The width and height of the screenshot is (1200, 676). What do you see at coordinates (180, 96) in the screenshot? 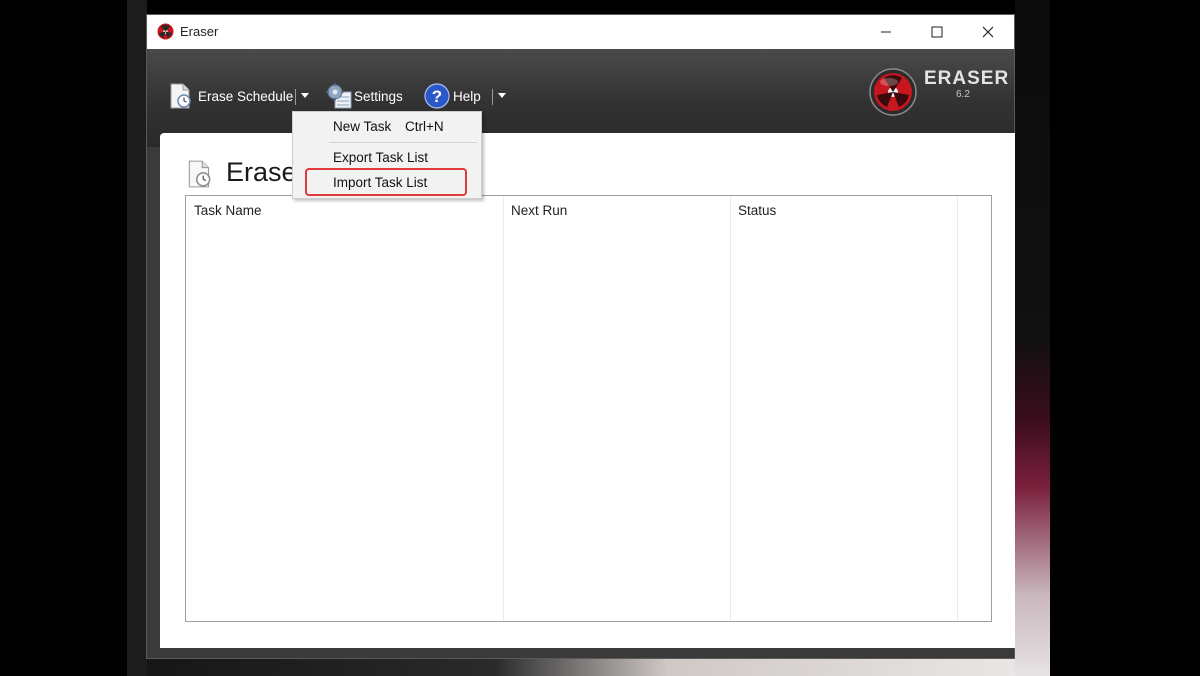
I see `erase-schedule-icon` at bounding box center [180, 96].